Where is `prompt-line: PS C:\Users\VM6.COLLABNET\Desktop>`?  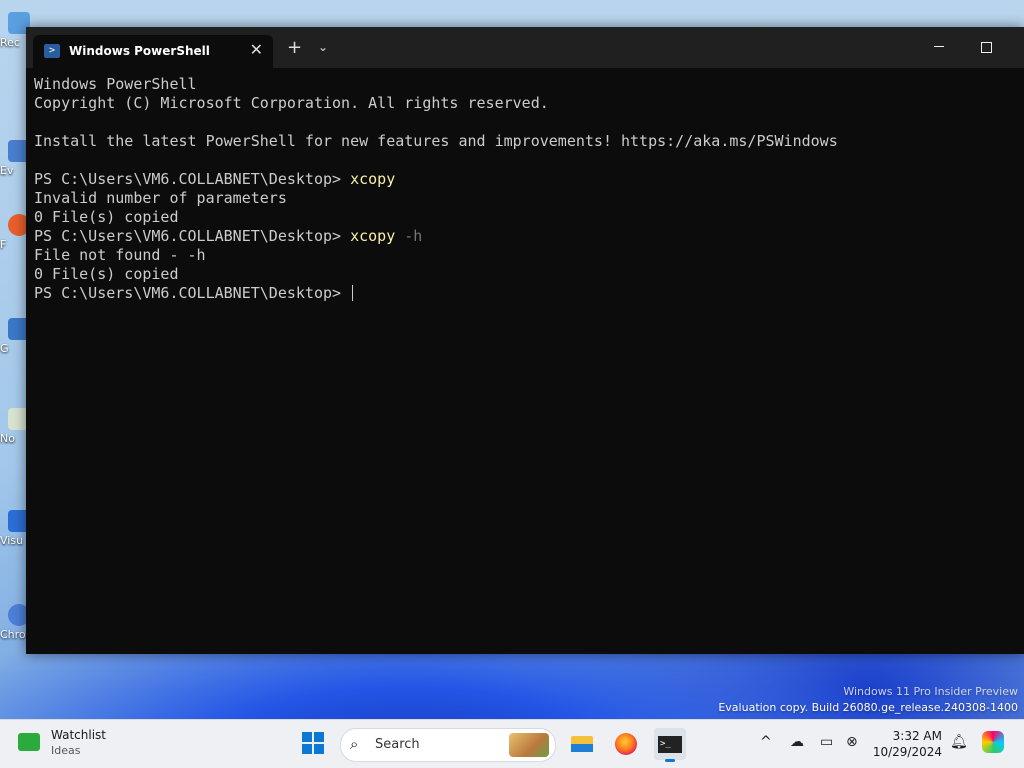 prompt-line: PS C:\Users\VM6.COLLABNET\Desktop> is located at coordinates (525, 293).